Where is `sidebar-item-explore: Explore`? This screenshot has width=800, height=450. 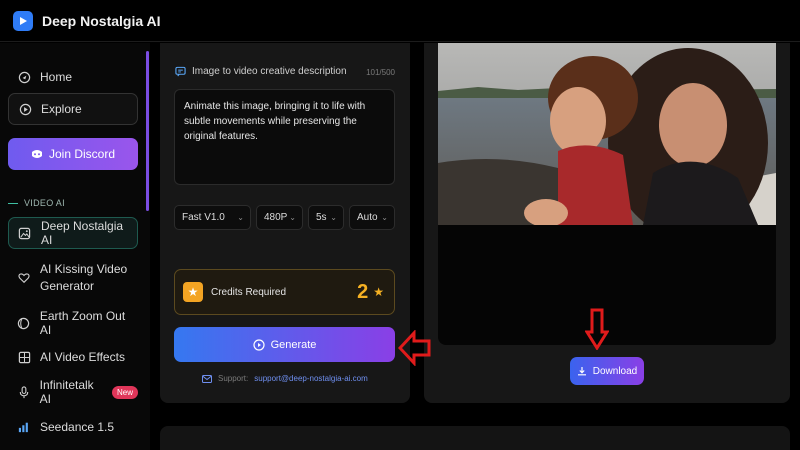
sidebar-item-explore: Explore is located at coordinates (73, 109).